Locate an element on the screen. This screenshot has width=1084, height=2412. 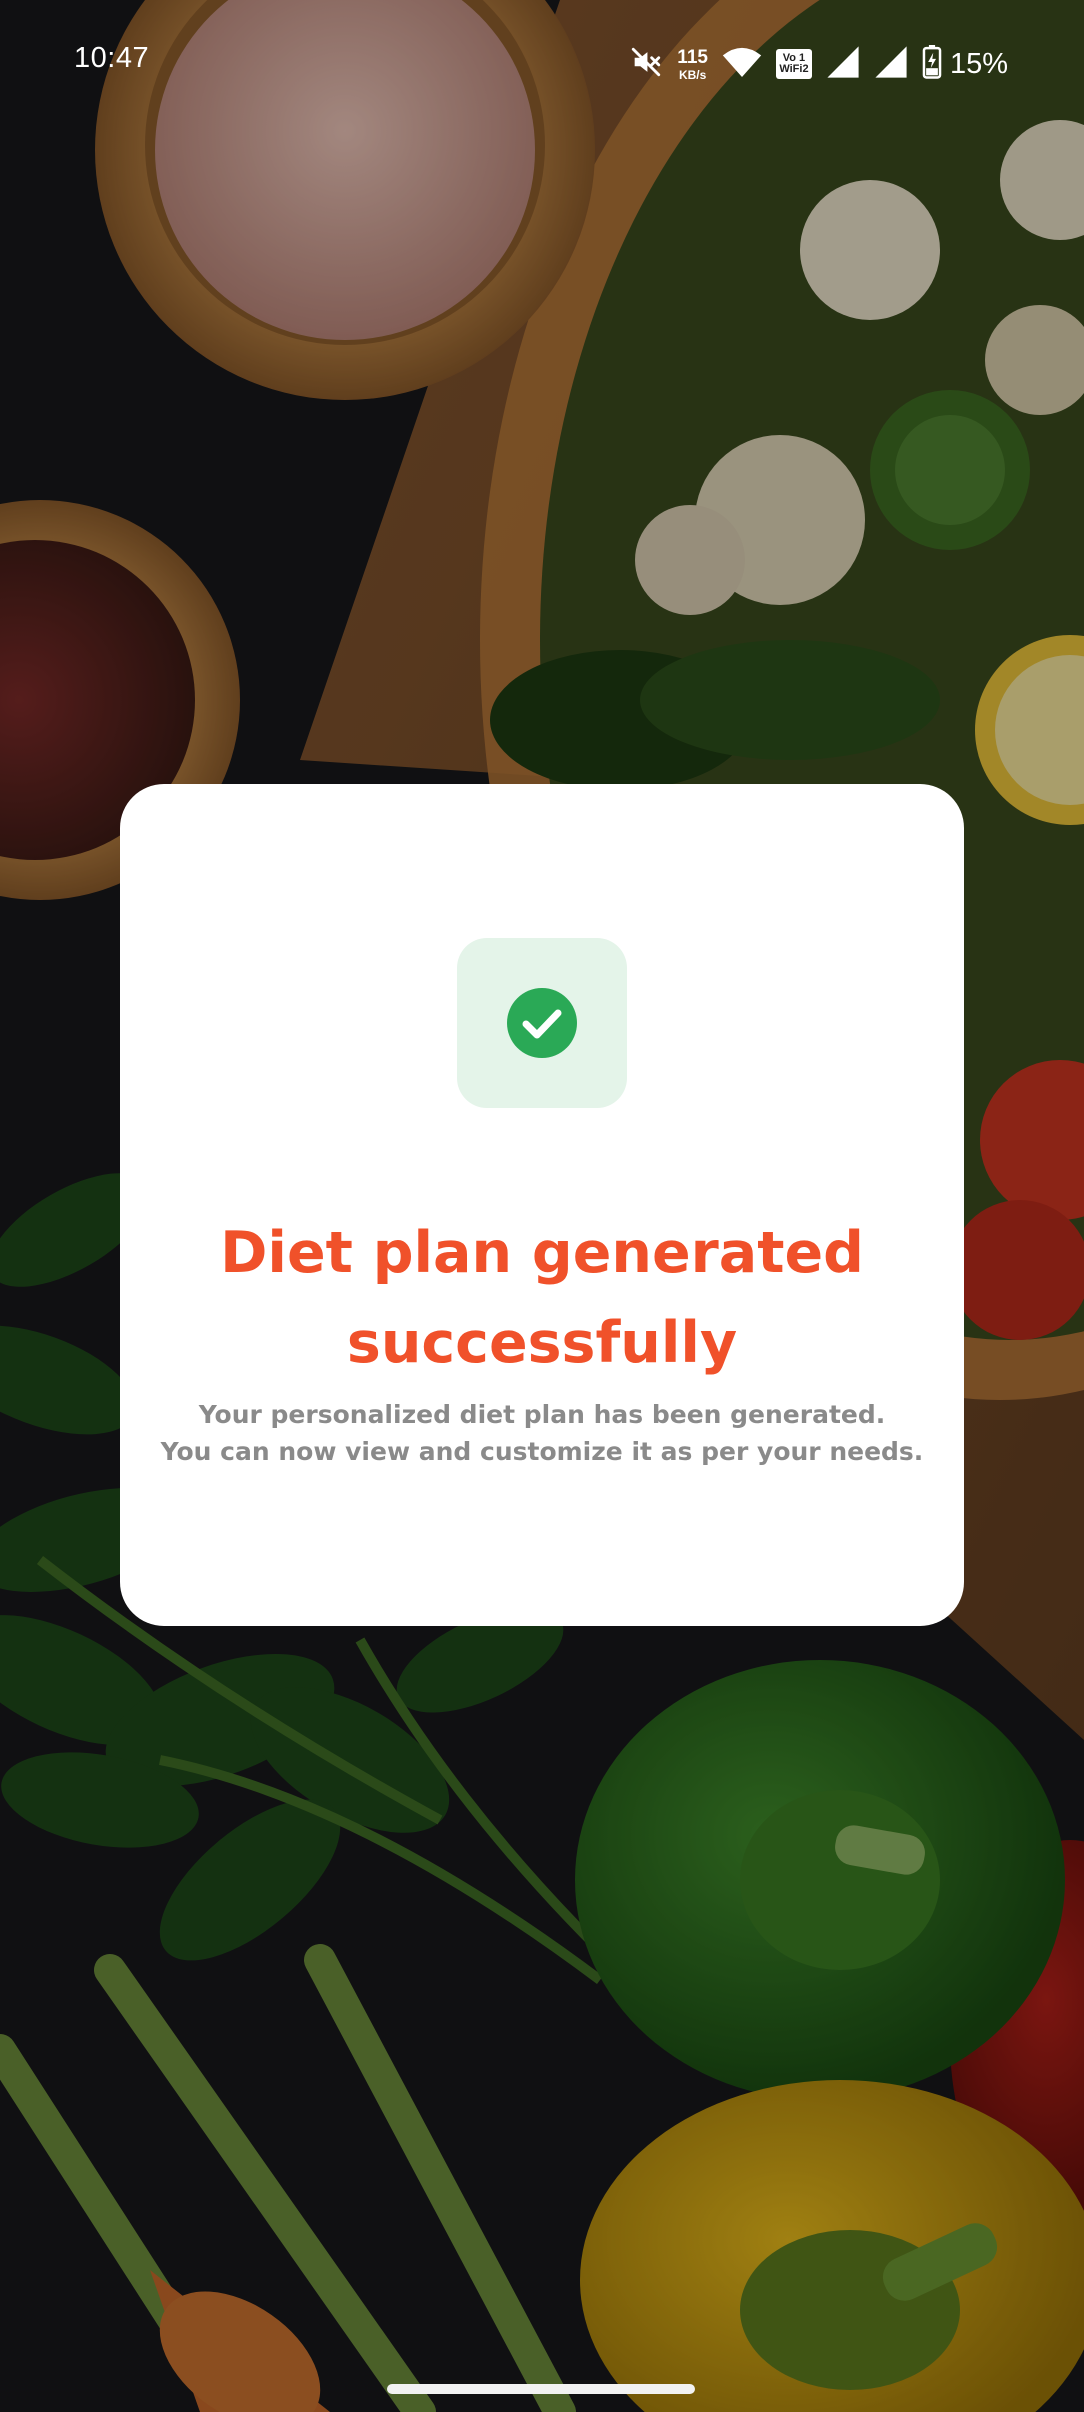
status-icons: 115 KB/s Vo 1 WiFi2 15% is located at coordinates (811, 64).